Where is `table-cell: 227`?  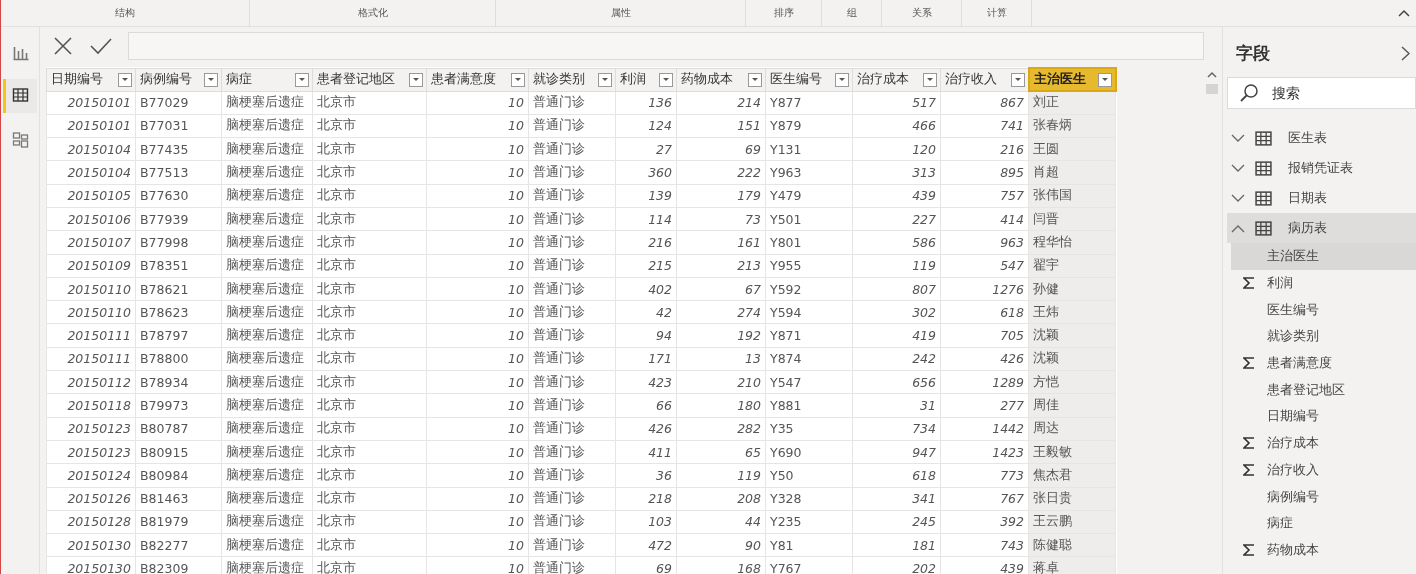
table-cell: 227 is located at coordinates (896, 219).